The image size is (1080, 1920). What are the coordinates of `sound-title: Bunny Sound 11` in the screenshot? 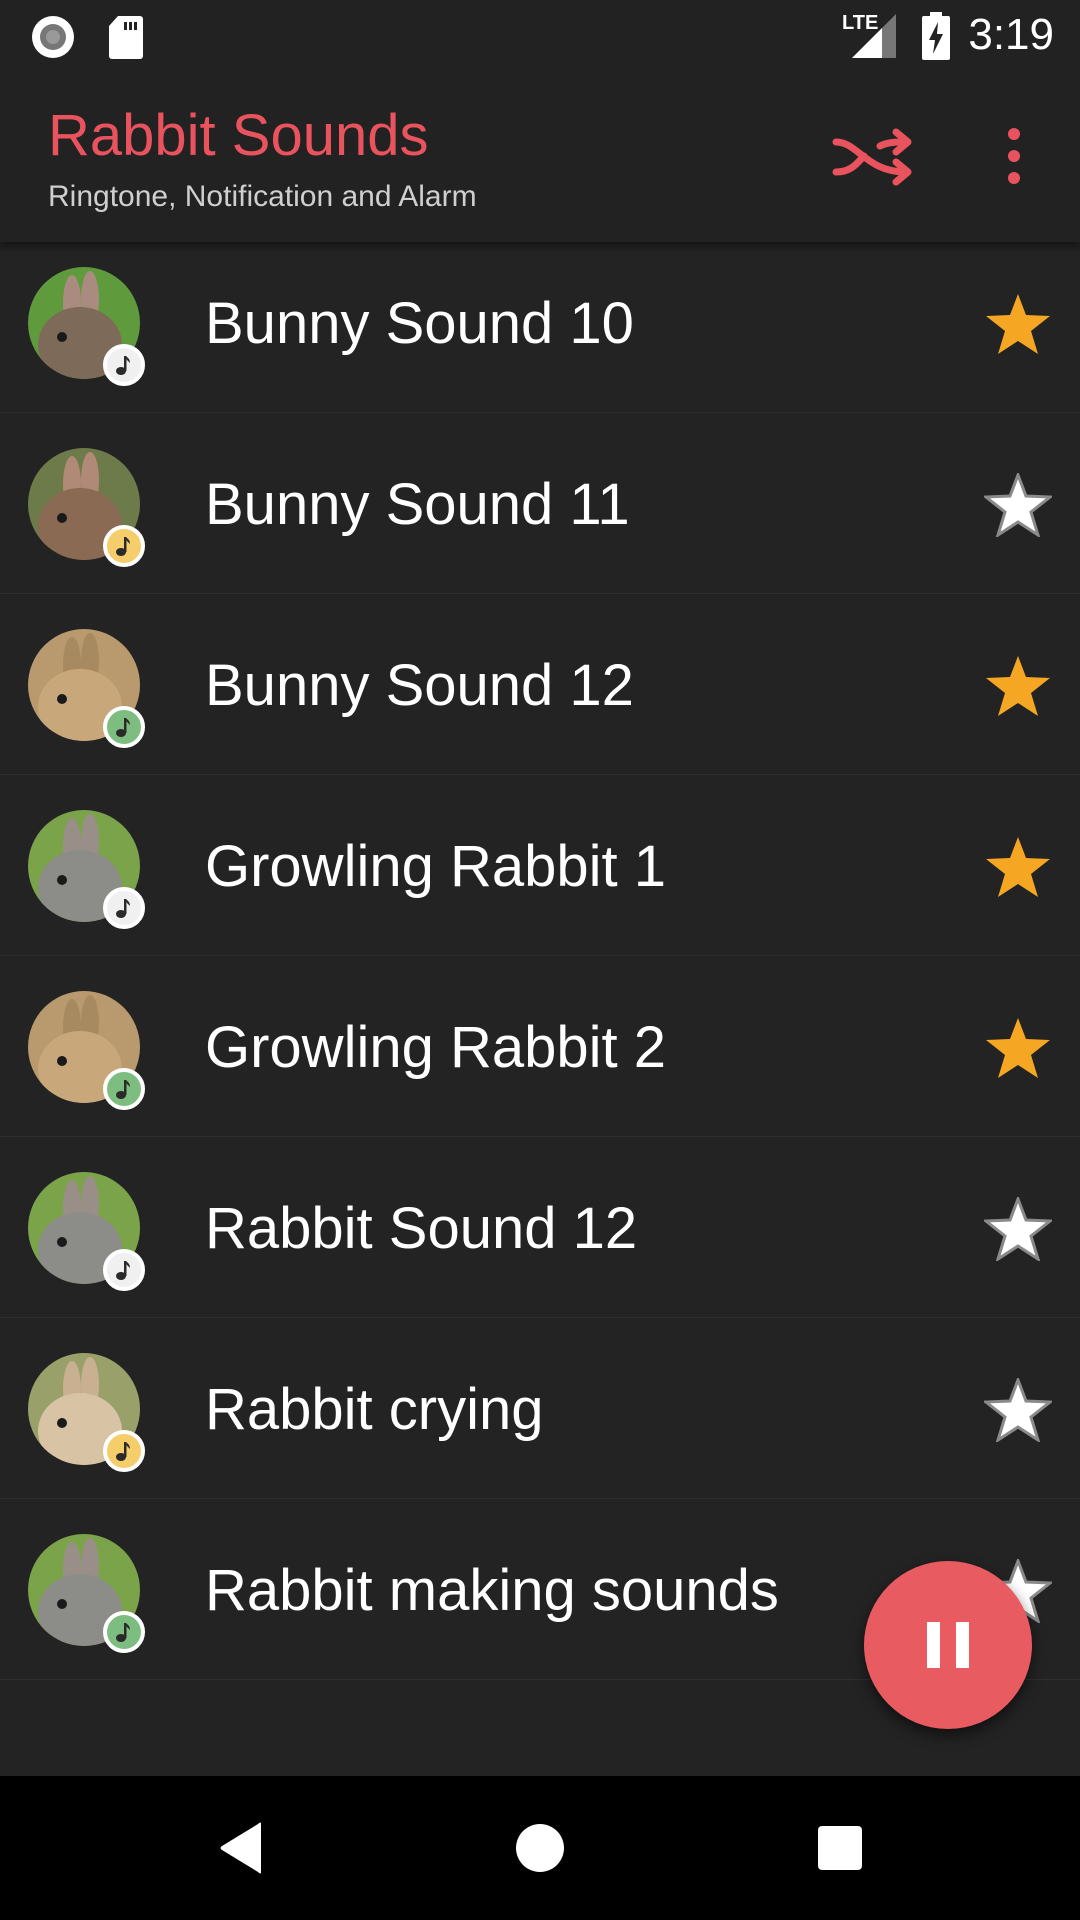 It's located at (417, 504).